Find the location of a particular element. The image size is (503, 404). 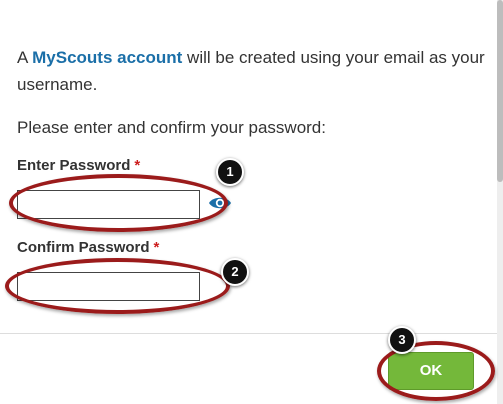

step-marker-1: 1 is located at coordinates (230, 172).